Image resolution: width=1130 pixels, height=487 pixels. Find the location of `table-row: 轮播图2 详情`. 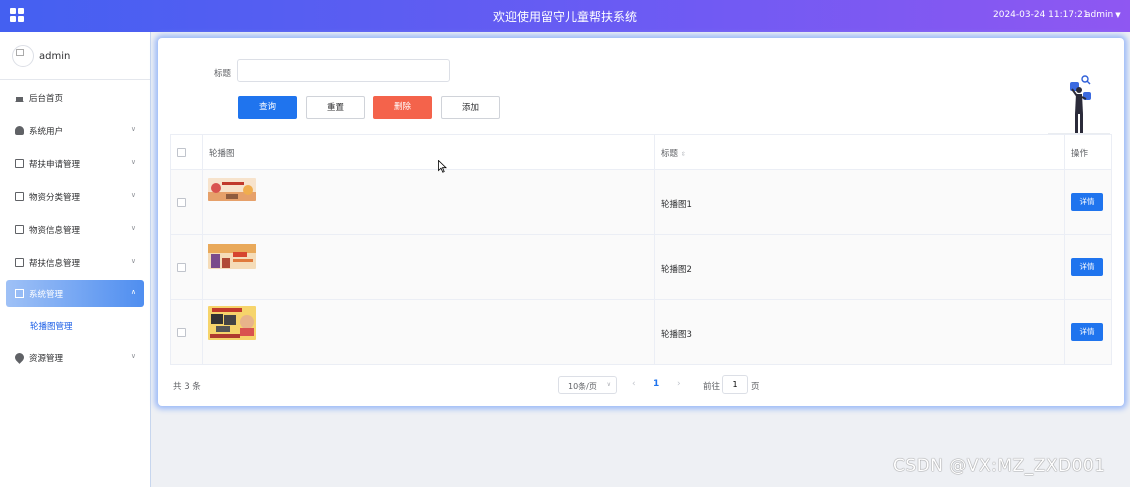

table-row: 轮播图2 详情 is located at coordinates (641, 267).